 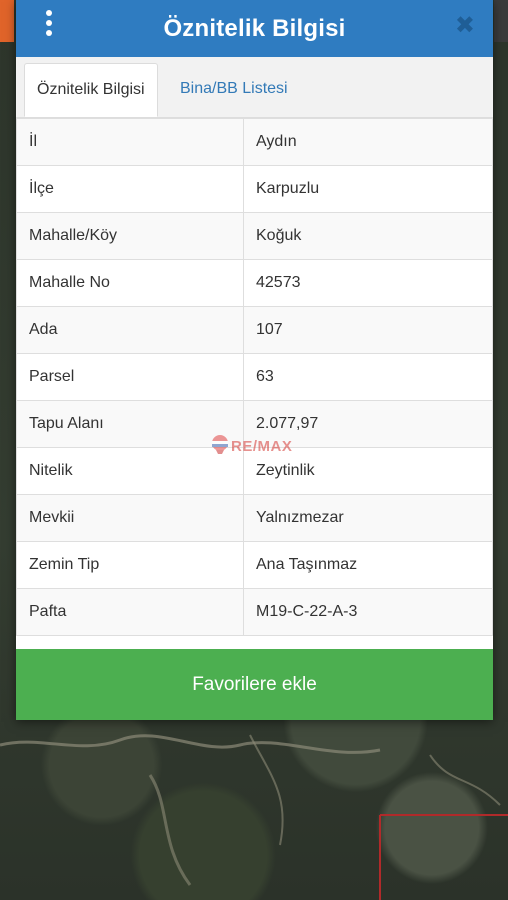 What do you see at coordinates (130, 236) in the screenshot?
I see `row-key: Mahalle/Köy` at bounding box center [130, 236].